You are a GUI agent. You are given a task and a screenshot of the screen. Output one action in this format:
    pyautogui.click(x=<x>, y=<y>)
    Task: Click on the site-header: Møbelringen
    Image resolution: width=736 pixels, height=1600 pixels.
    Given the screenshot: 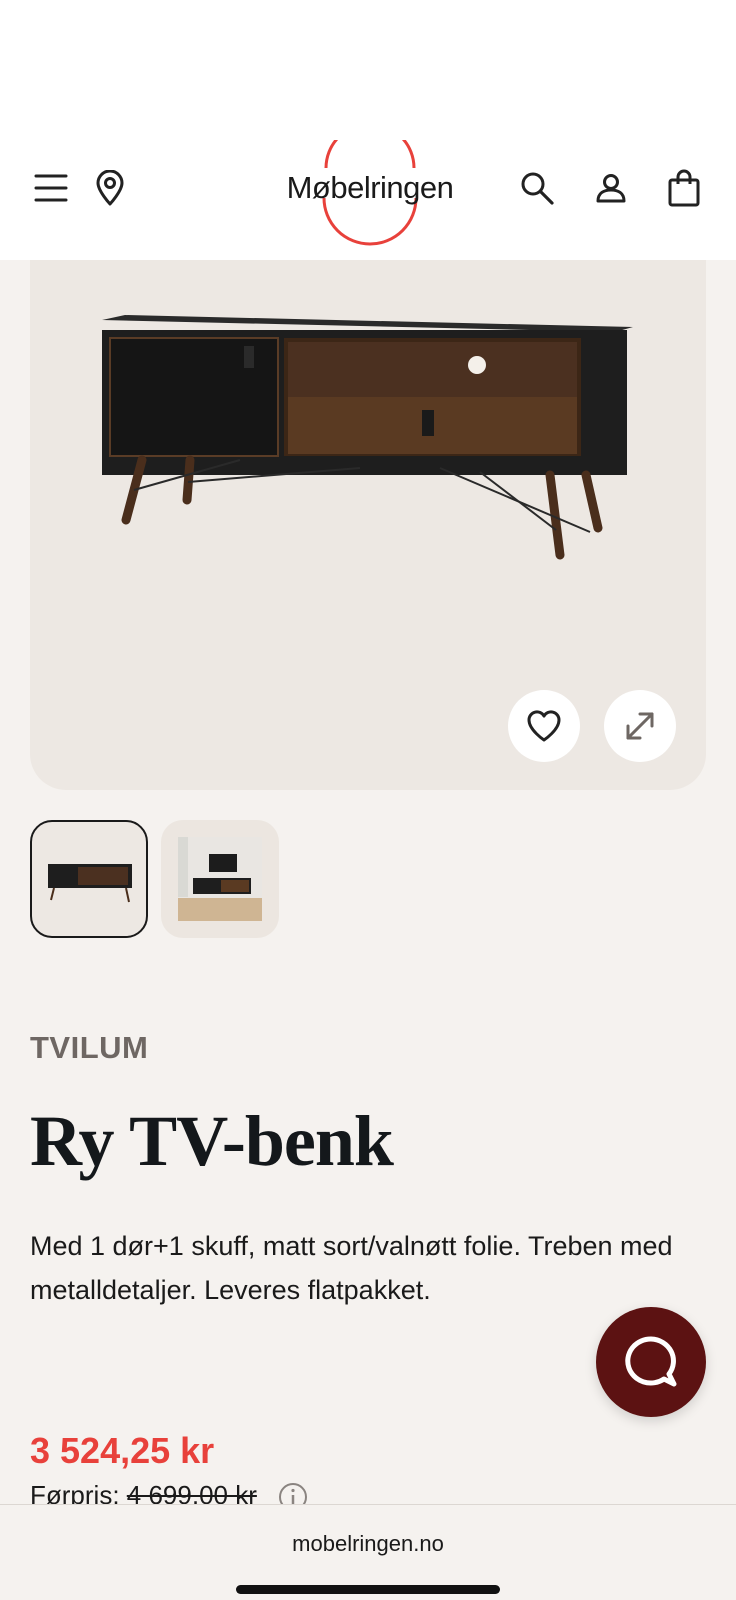 What is the action you would take?
    pyautogui.click(x=368, y=200)
    